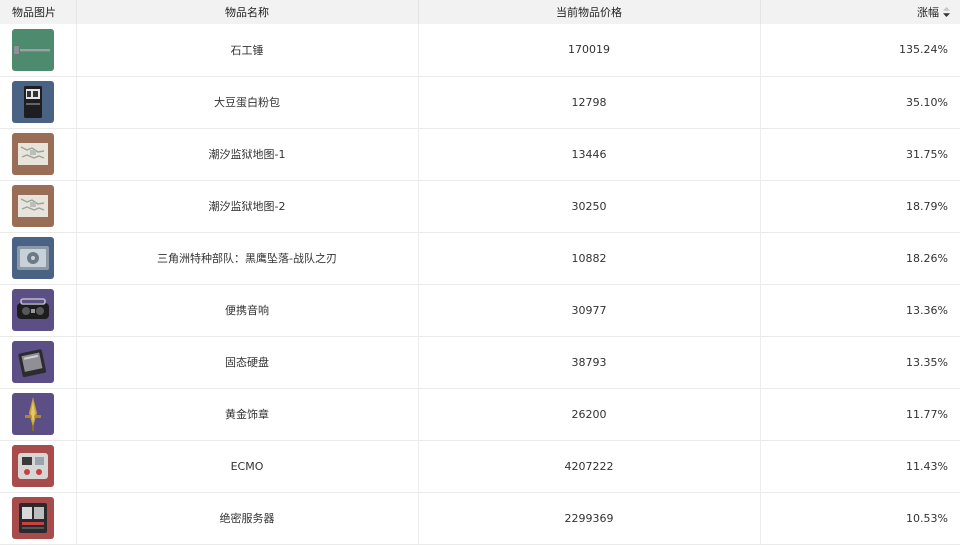  What do you see at coordinates (927, 206) in the screenshot?
I see `item-change: 18.79%` at bounding box center [927, 206].